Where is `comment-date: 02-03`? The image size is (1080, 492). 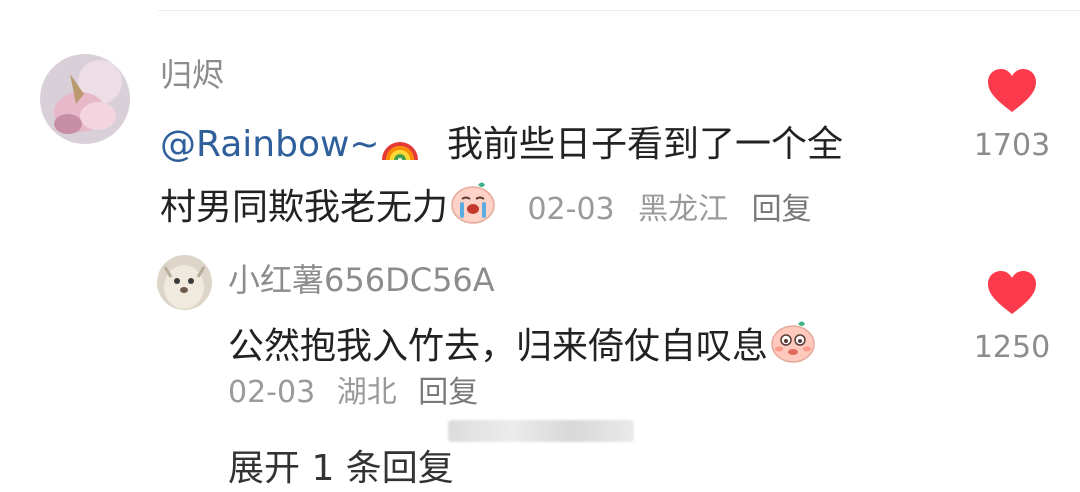 comment-date: 02-03 is located at coordinates (571, 209).